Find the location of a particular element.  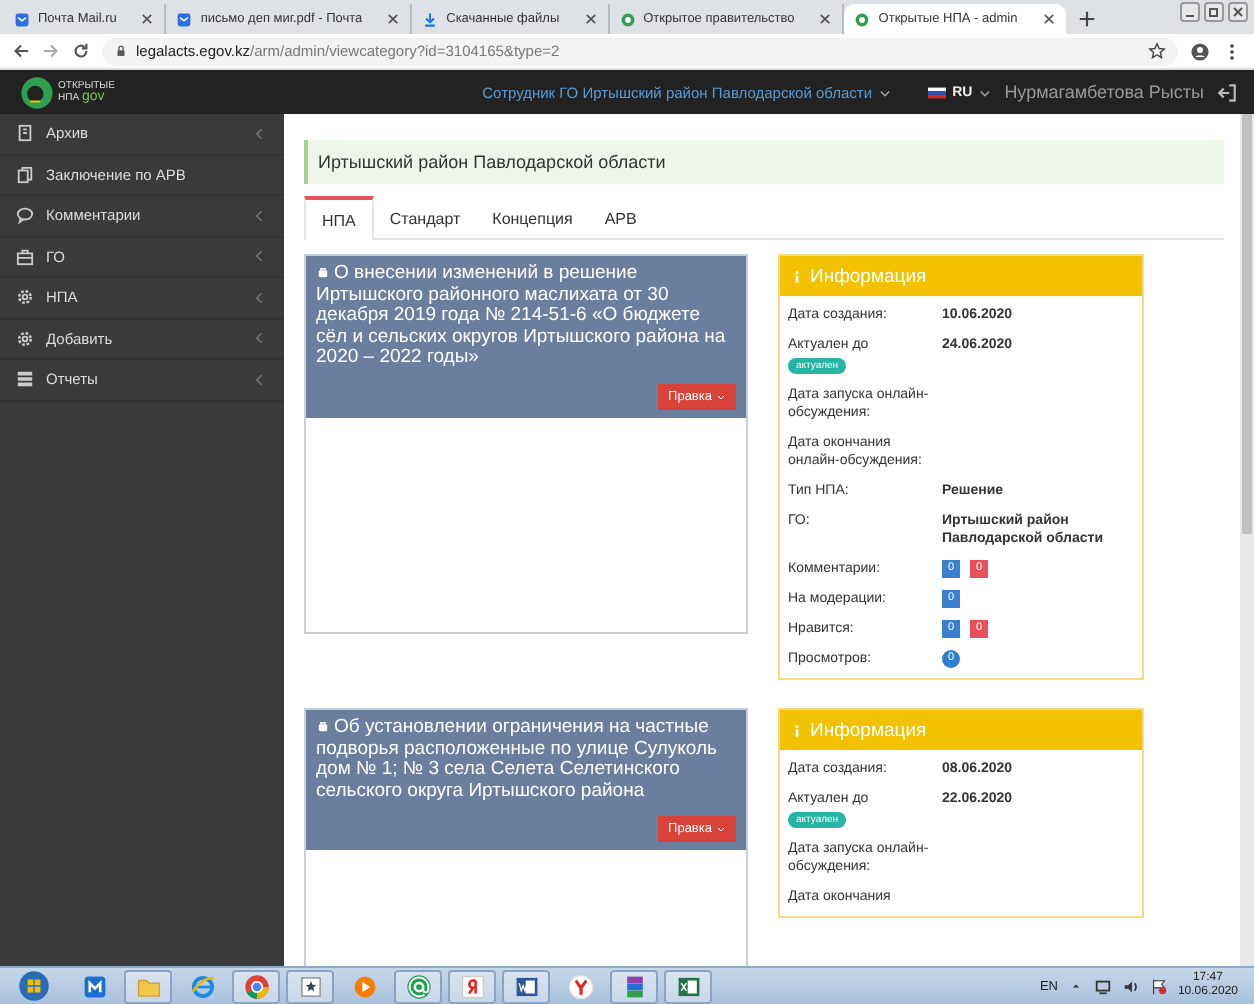

chrome-icon is located at coordinates (256, 986).